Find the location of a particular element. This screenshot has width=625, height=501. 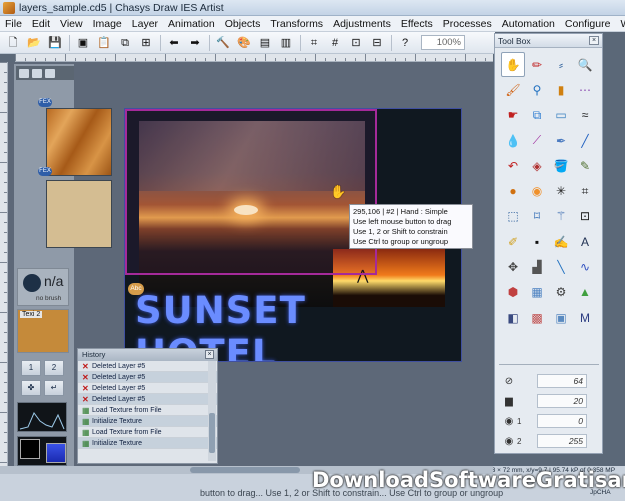

paste-into-icon: ⊞ is located at coordinates (146, 43).